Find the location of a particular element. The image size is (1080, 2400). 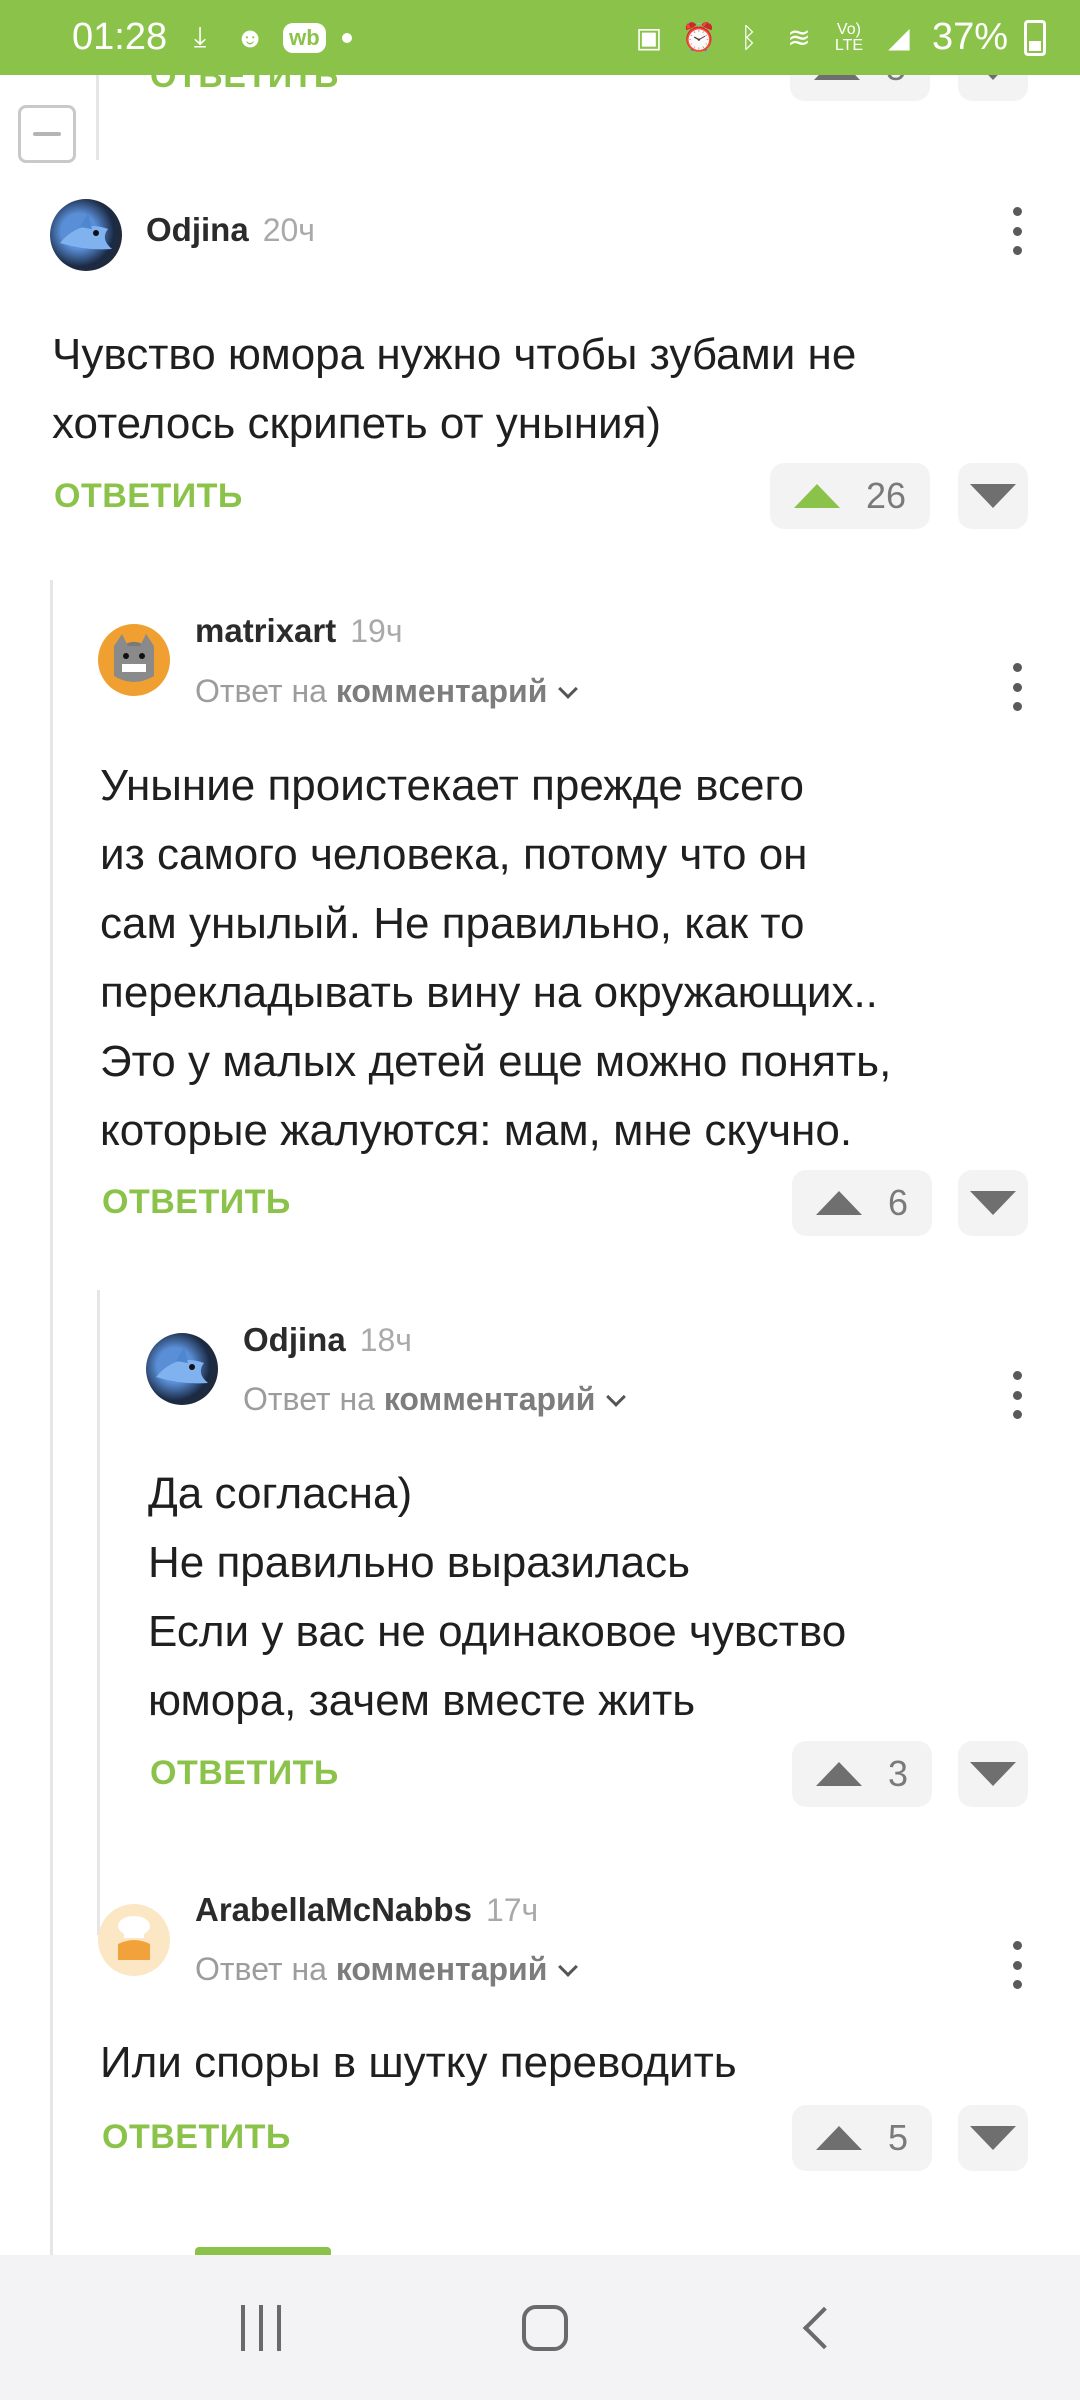

wifi-icon: ≋ is located at coordinates (799, 37).